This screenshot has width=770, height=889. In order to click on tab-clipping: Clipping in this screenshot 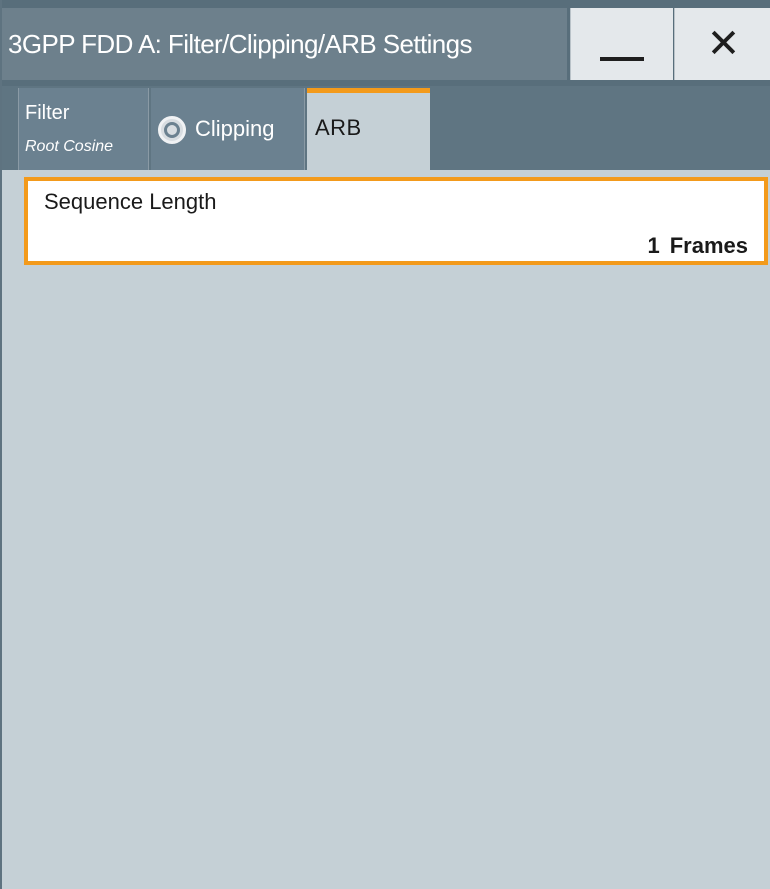, I will do `click(228, 129)`.